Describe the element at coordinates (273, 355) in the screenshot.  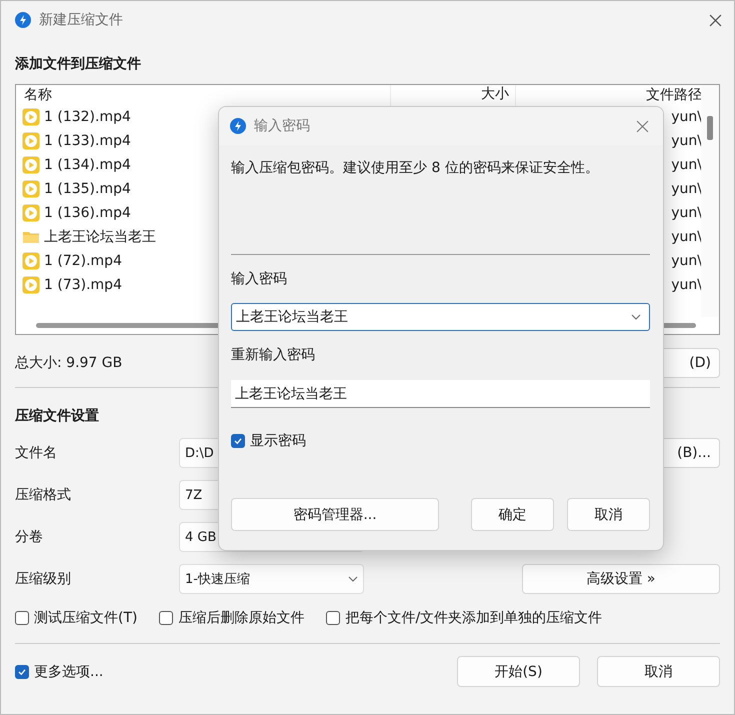
I see `field-label: 重新输入密码` at that location.